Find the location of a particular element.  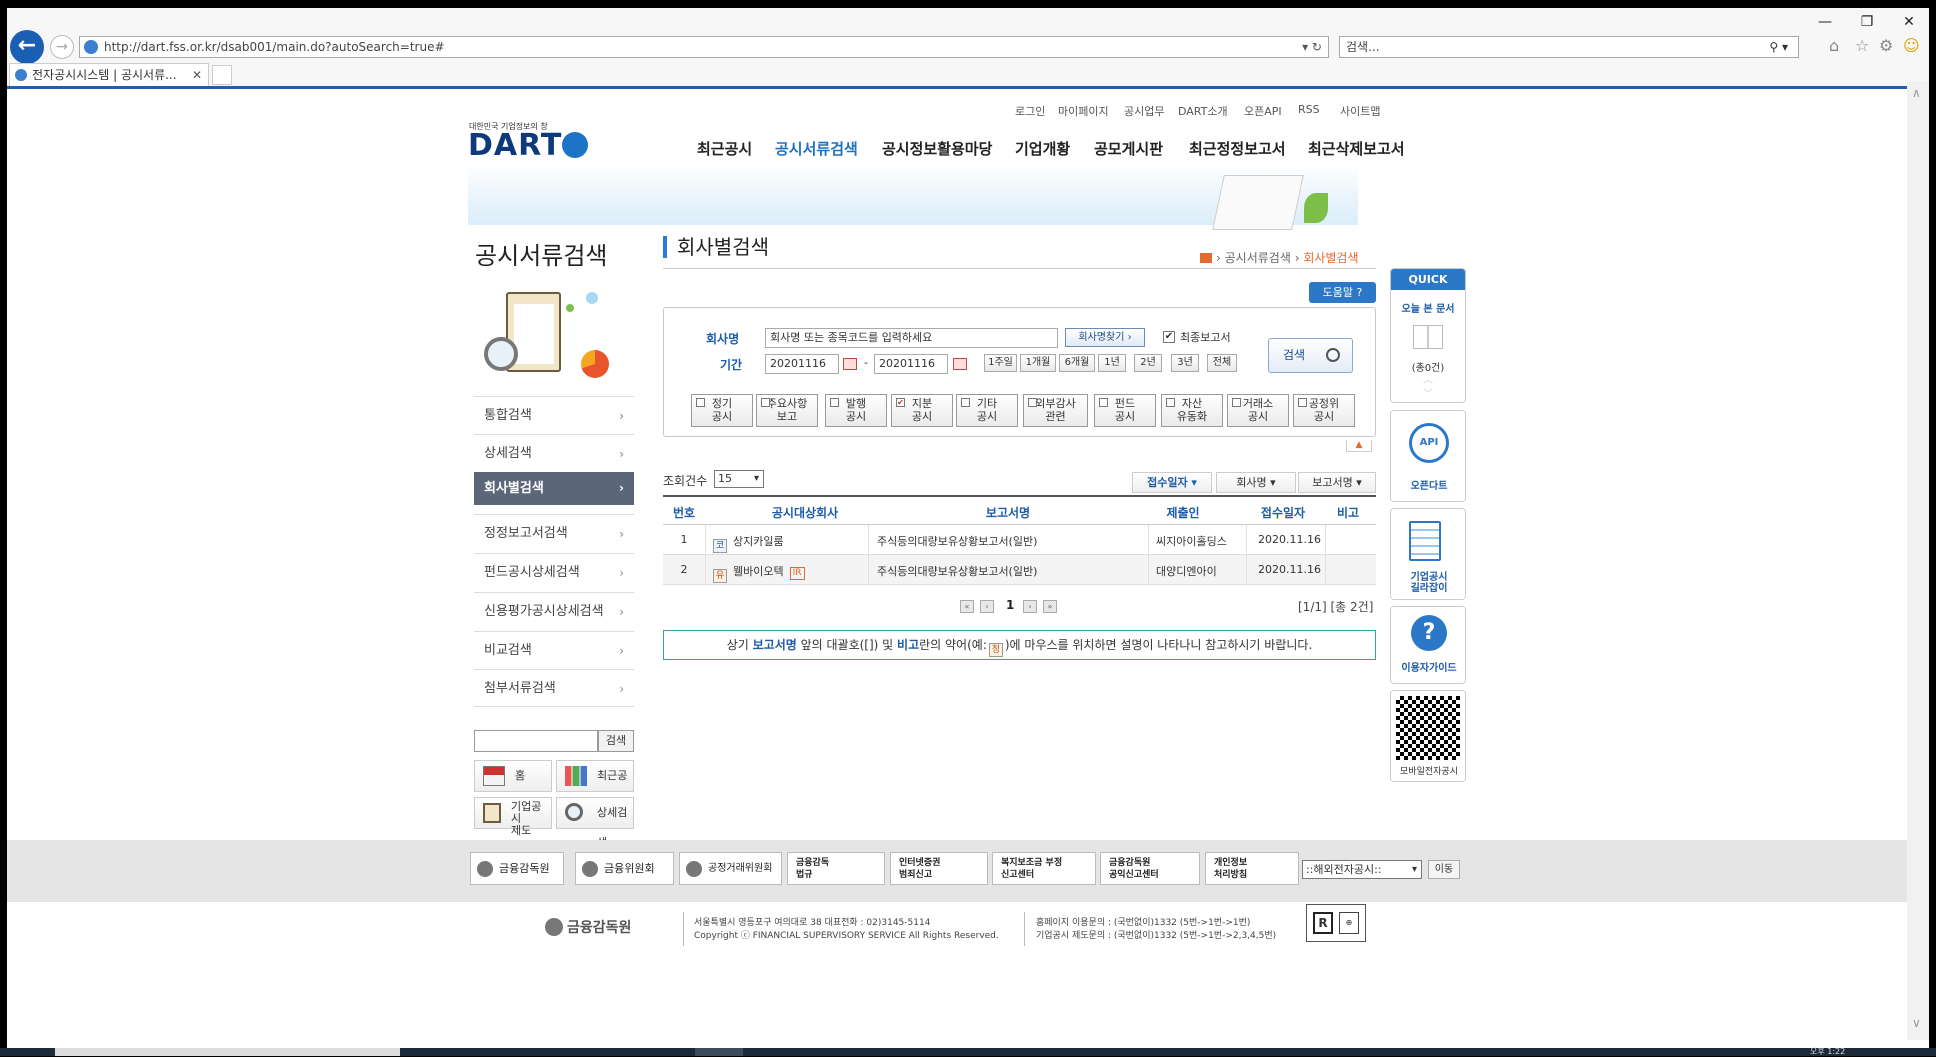

type-audit-checkbox: 외부감사 관련 is located at coordinates (1055, 410).